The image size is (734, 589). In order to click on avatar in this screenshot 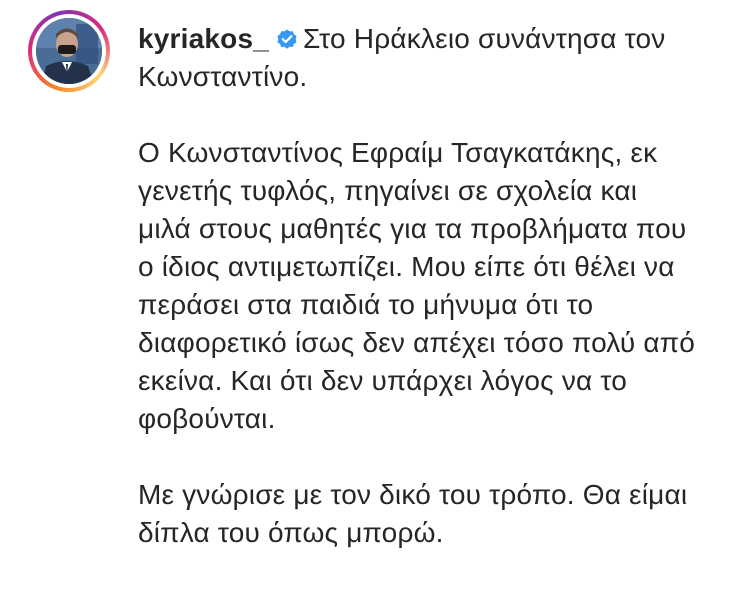, I will do `click(69, 51)`.